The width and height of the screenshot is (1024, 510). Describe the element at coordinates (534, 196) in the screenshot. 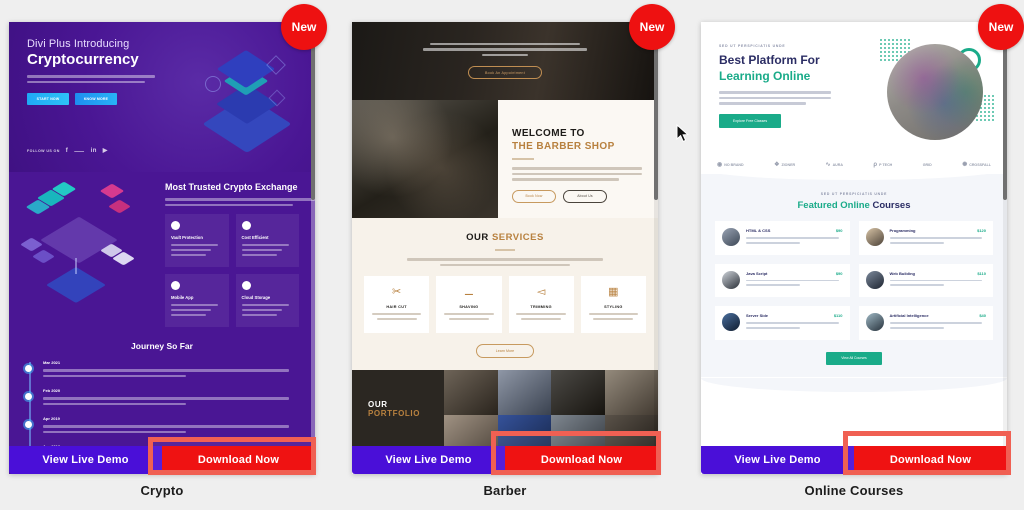

I see `barber-book-now-button: Book Now` at that location.